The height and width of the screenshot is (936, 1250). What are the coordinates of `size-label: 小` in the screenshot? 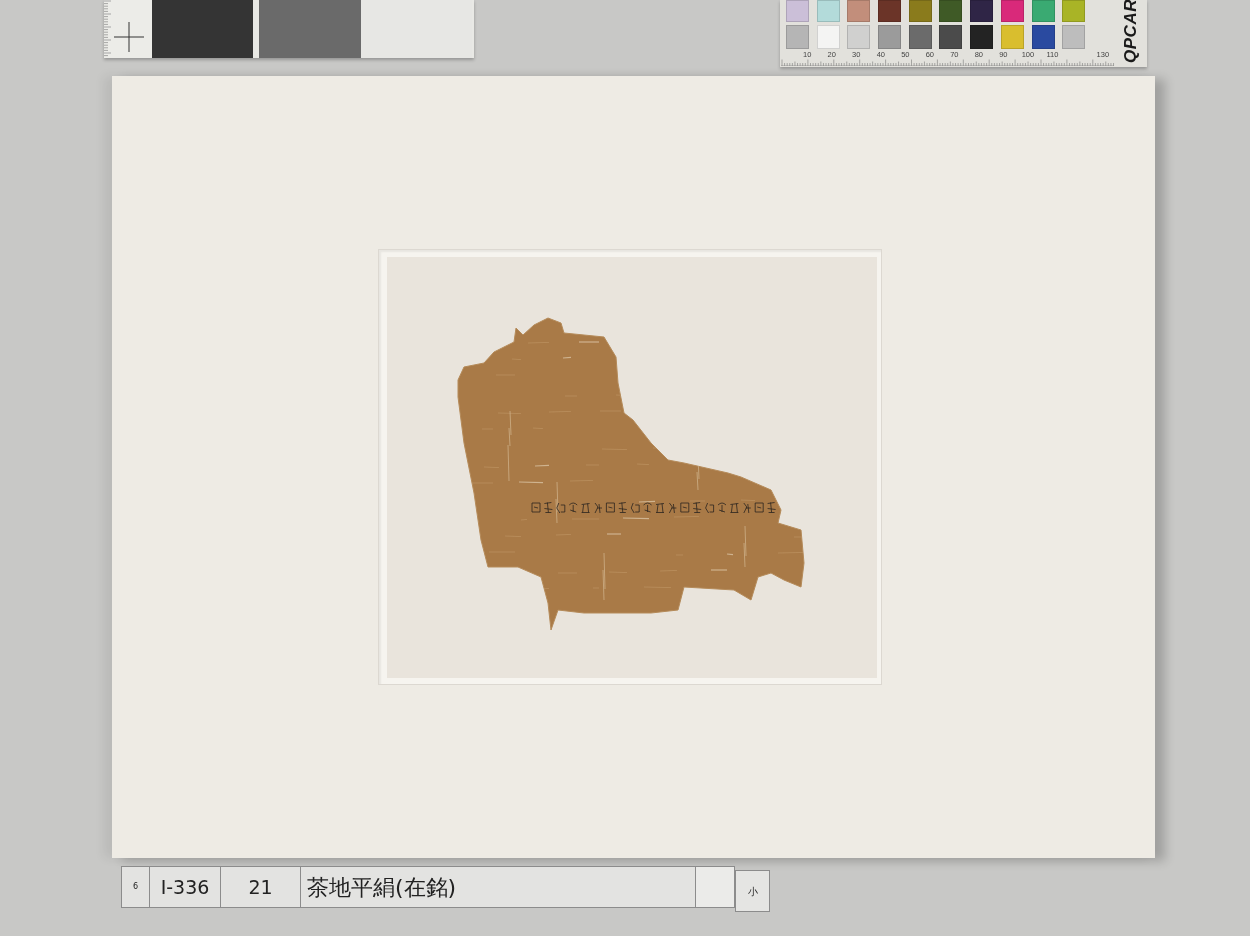 It's located at (752, 891).